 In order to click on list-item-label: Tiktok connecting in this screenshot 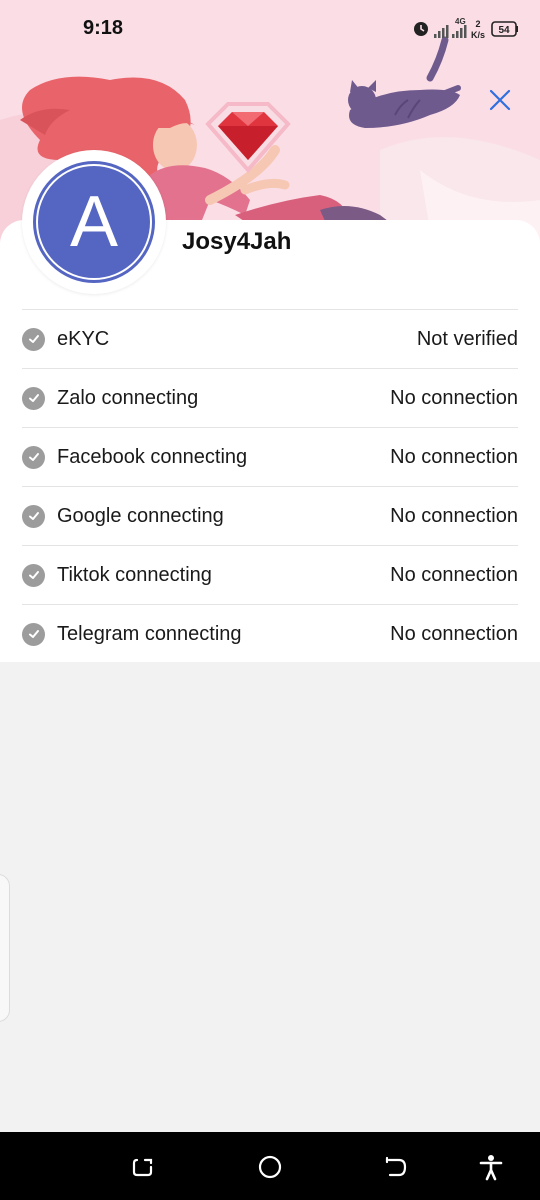, I will do `click(134, 574)`.